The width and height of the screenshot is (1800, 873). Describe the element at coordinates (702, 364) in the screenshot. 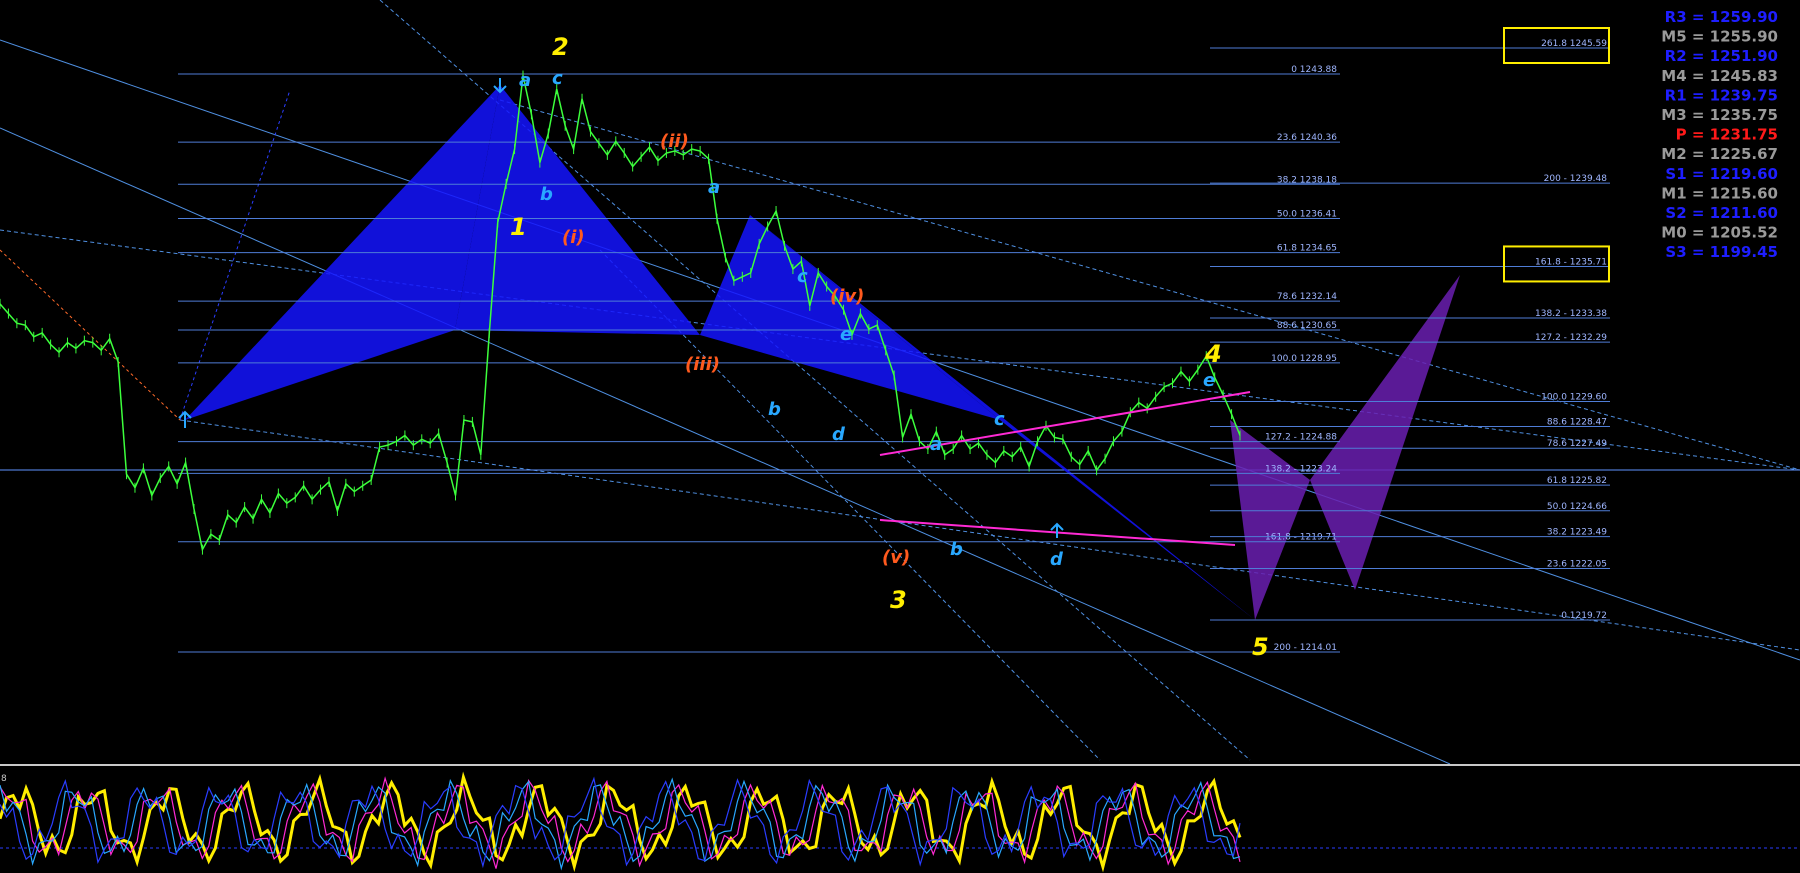

I see `wave-label-iii: (iii)` at that location.